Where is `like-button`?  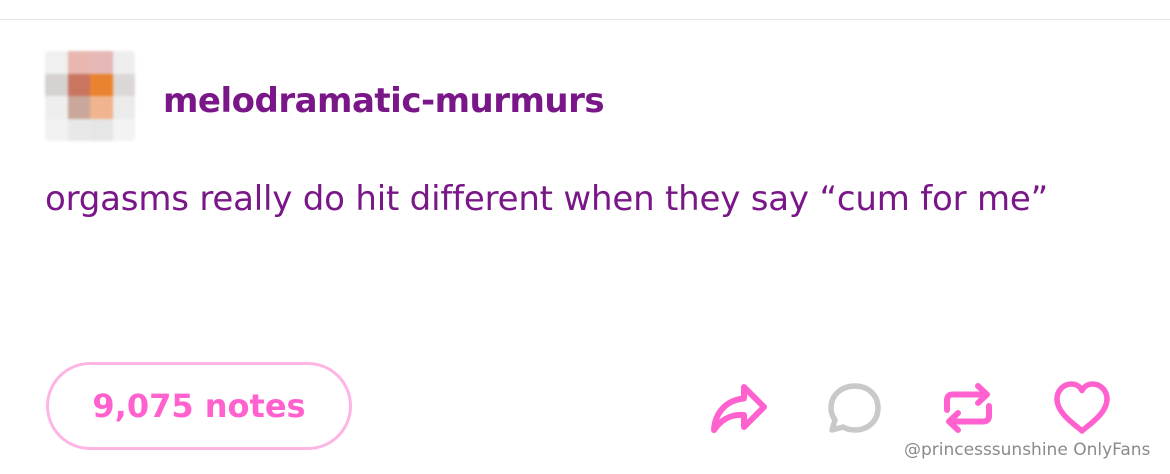 like-button is located at coordinates (1082, 408).